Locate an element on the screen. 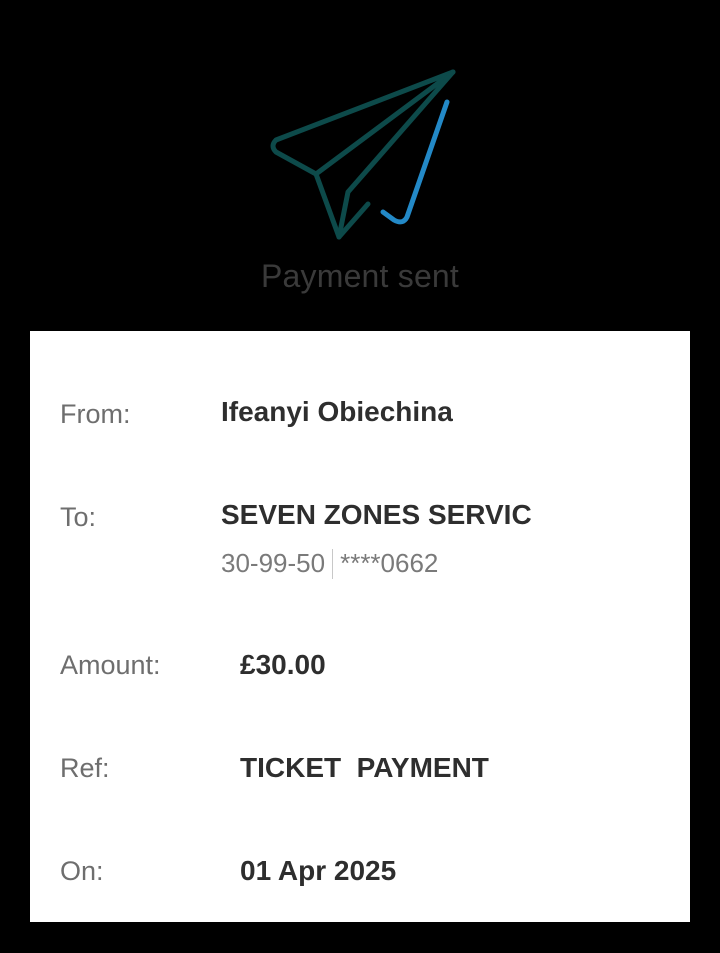  amount-label: Amount: is located at coordinates (110, 665).